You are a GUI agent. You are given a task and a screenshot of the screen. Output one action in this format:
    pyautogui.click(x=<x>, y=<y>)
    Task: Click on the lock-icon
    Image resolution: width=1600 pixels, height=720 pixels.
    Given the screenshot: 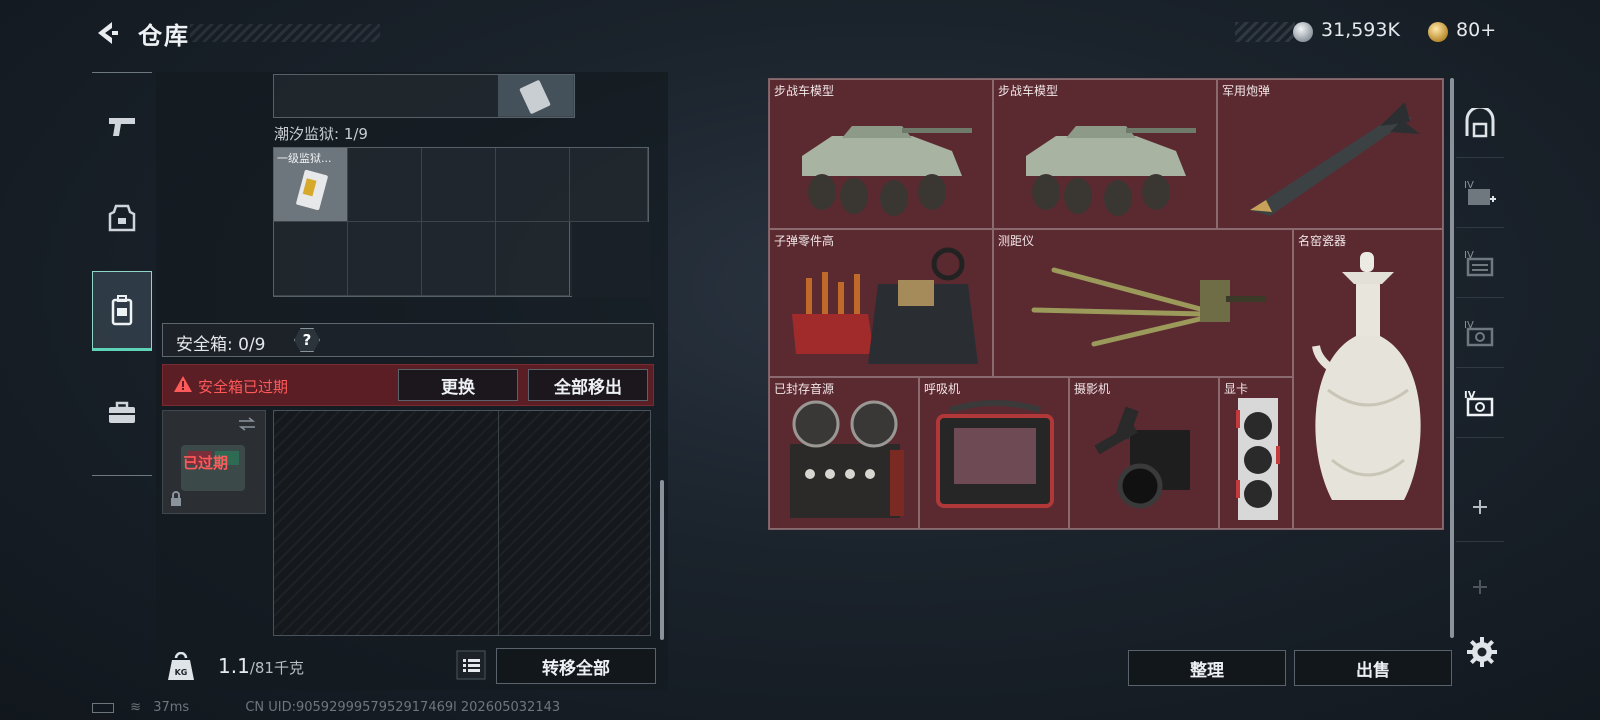 What is the action you would take?
    pyautogui.click(x=176, y=498)
    